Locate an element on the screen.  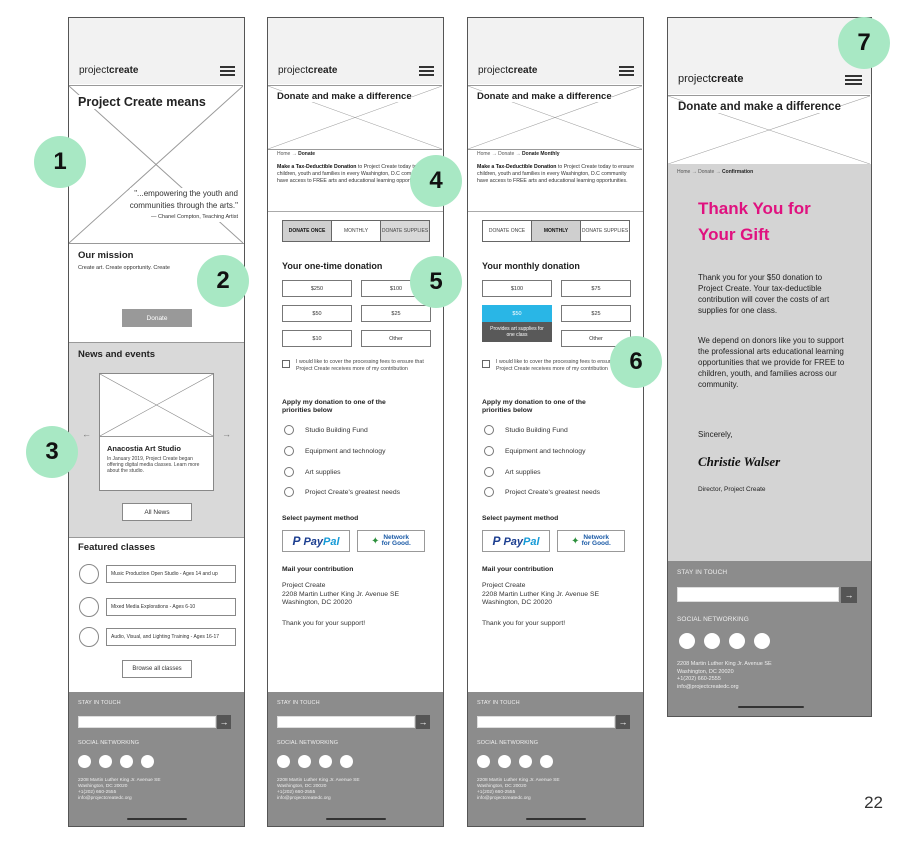
phone-line: +1(202) 660-2555 is located at coordinates (699, 679).